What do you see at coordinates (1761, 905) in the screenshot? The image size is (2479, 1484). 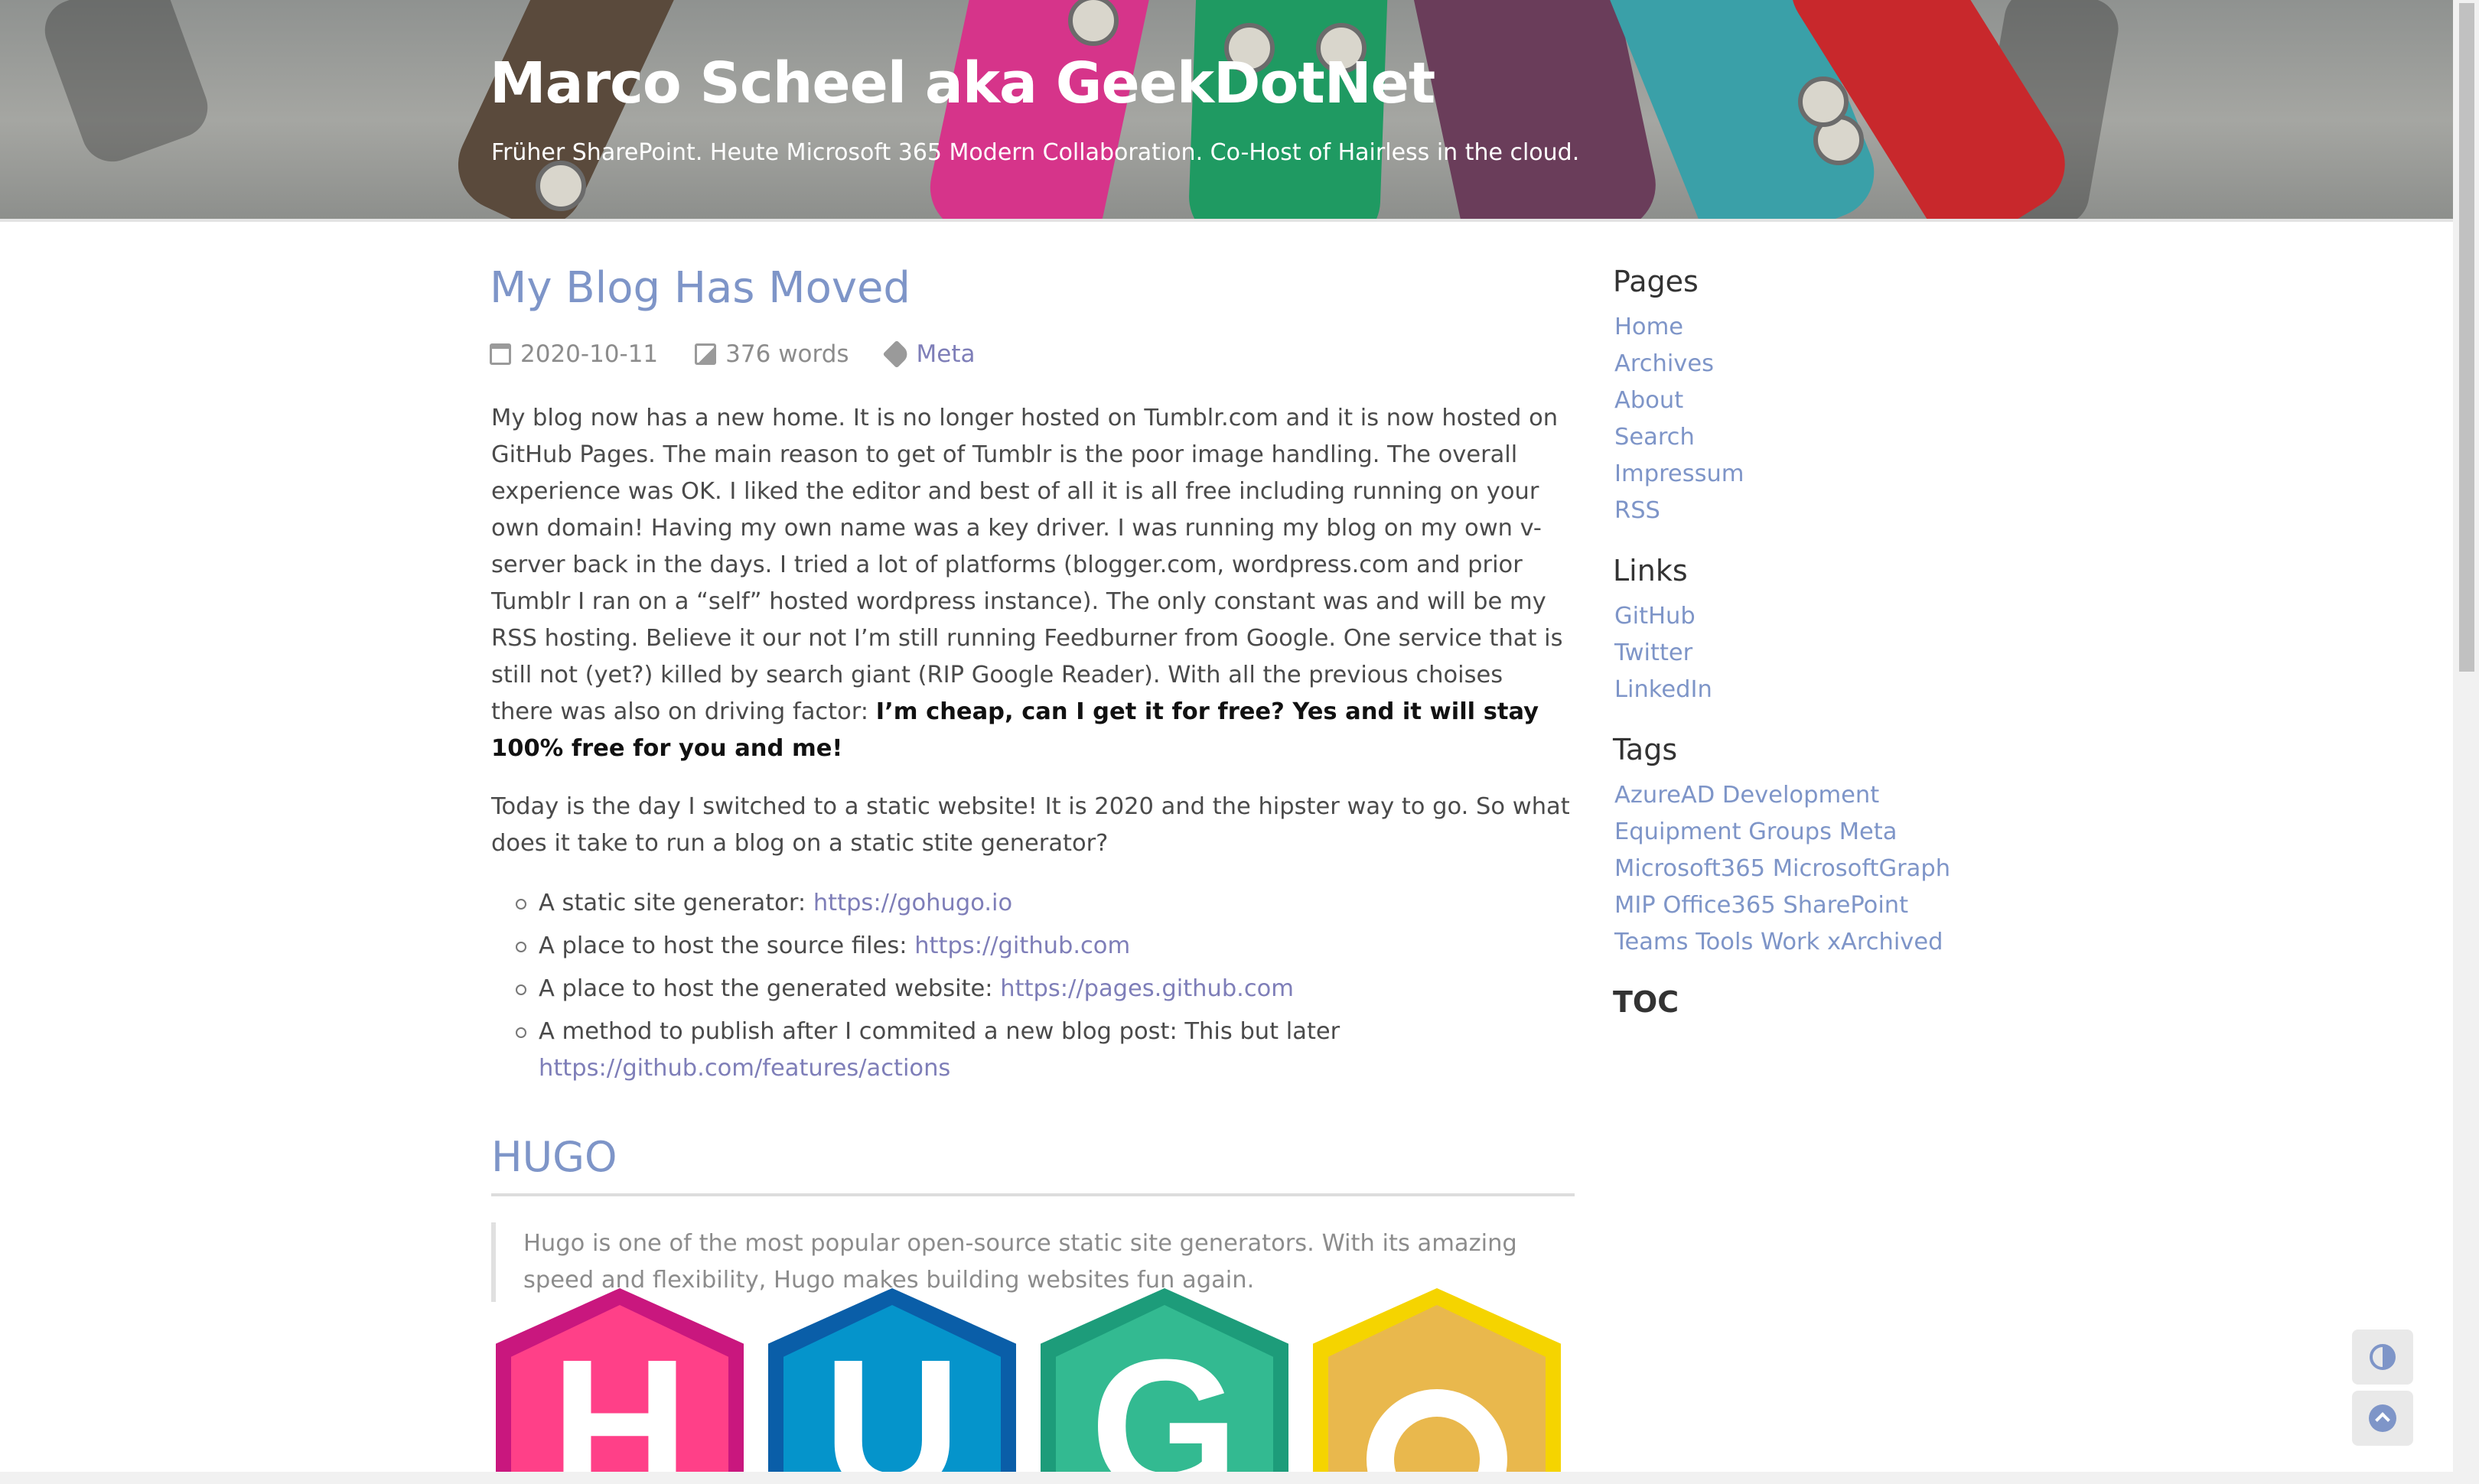 I see `tag-line: MIP Office365 SharePoint` at bounding box center [1761, 905].